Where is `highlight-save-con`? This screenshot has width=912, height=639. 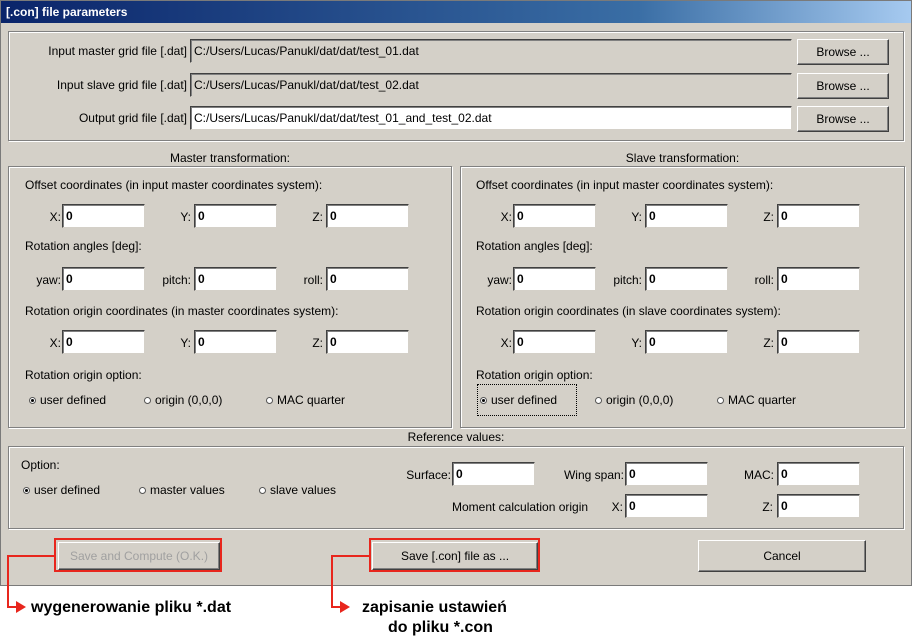
highlight-save-con is located at coordinates (454, 555).